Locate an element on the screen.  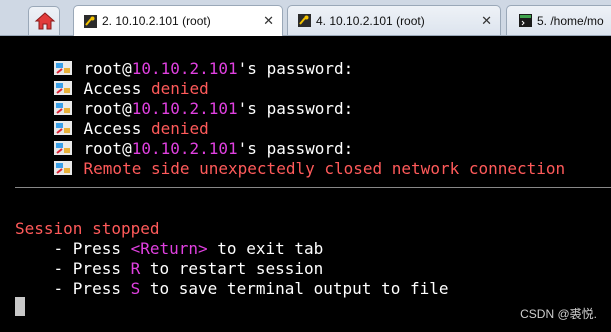
terminal-cursor is located at coordinates (20, 306).